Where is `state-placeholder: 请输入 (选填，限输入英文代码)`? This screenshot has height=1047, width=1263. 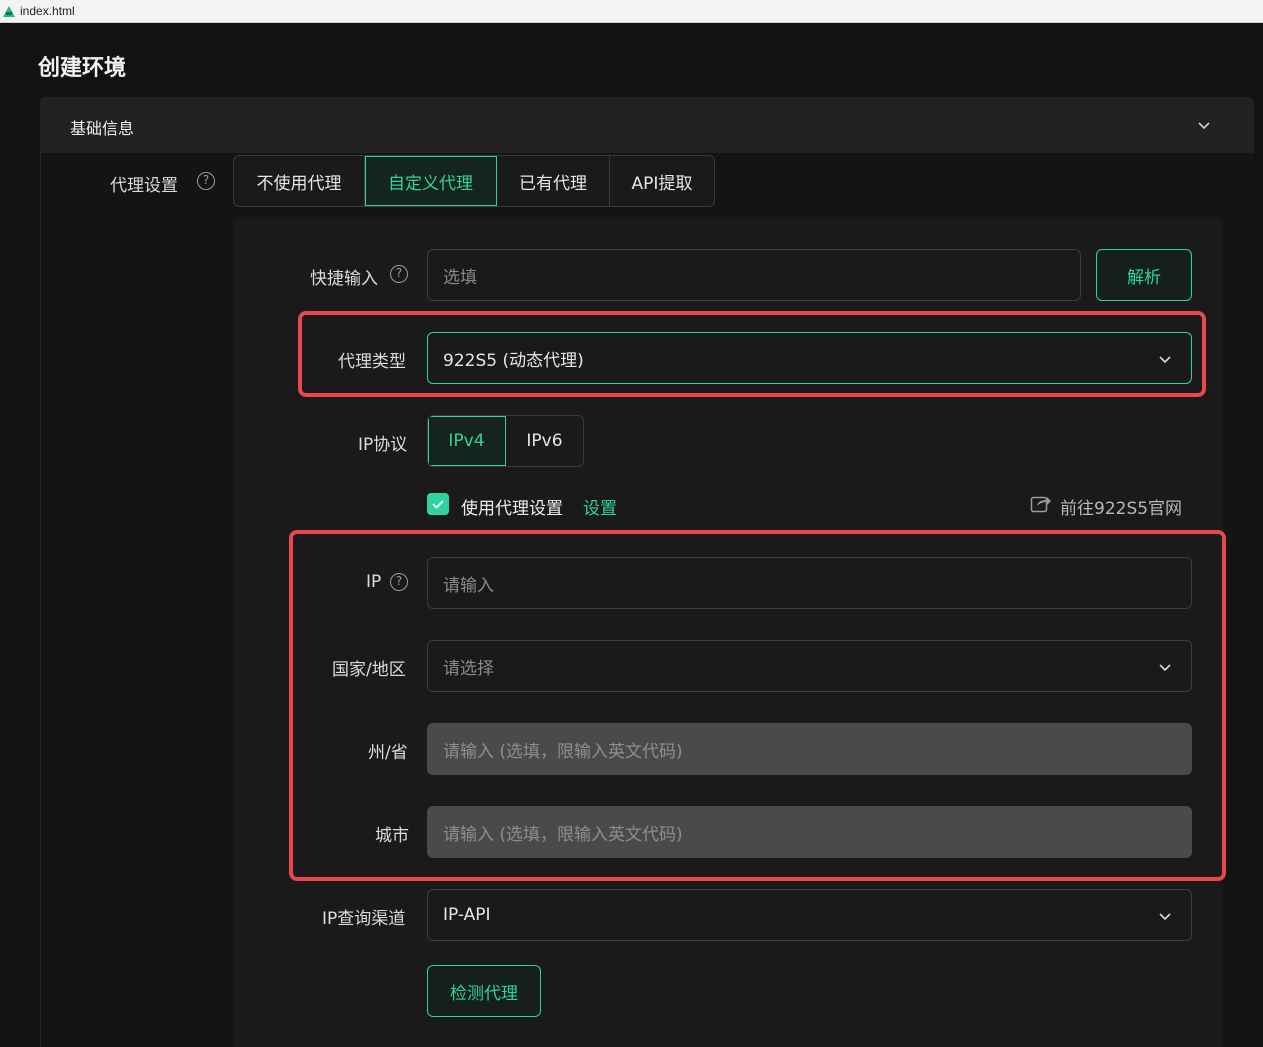
state-placeholder: 请输入 (选填，限输入英文代码) is located at coordinates (563, 751).